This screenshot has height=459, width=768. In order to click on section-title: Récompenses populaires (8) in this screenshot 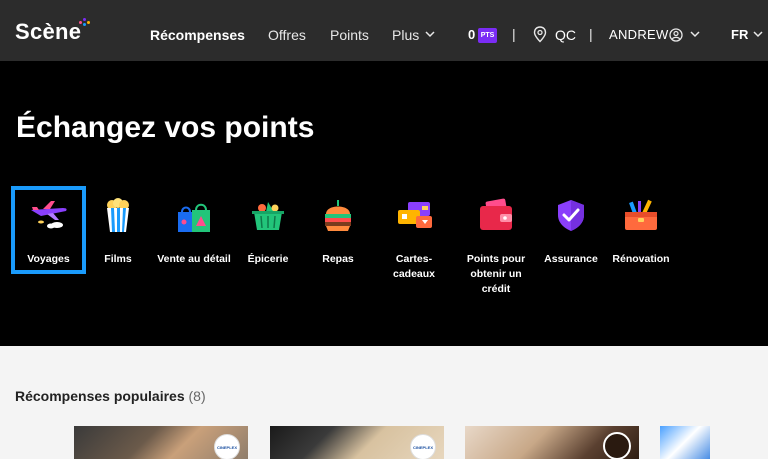, I will do `click(110, 396)`.